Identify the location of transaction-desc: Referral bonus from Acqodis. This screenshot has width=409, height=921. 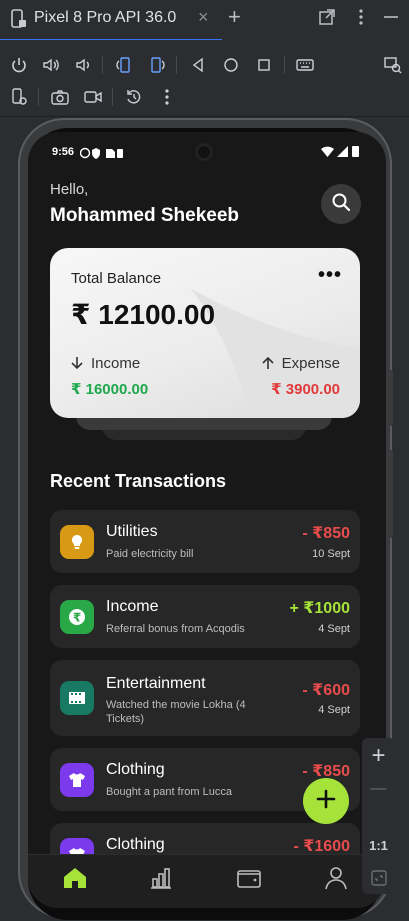
(175, 629).